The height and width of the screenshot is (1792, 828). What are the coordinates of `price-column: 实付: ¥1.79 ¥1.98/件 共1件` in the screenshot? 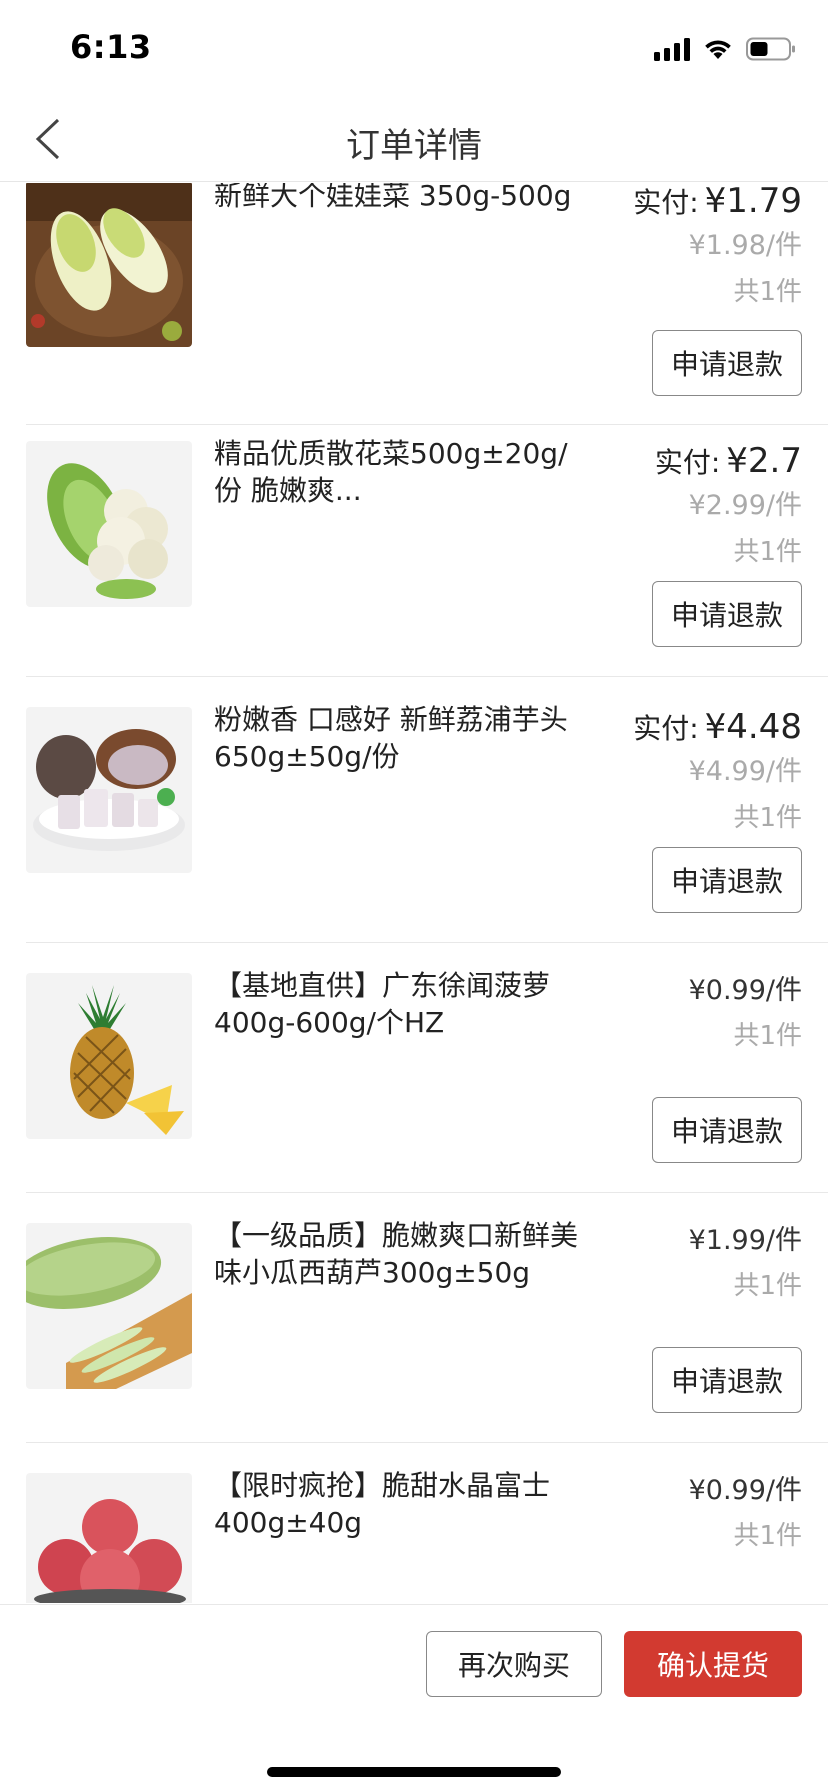 It's located at (672, 246).